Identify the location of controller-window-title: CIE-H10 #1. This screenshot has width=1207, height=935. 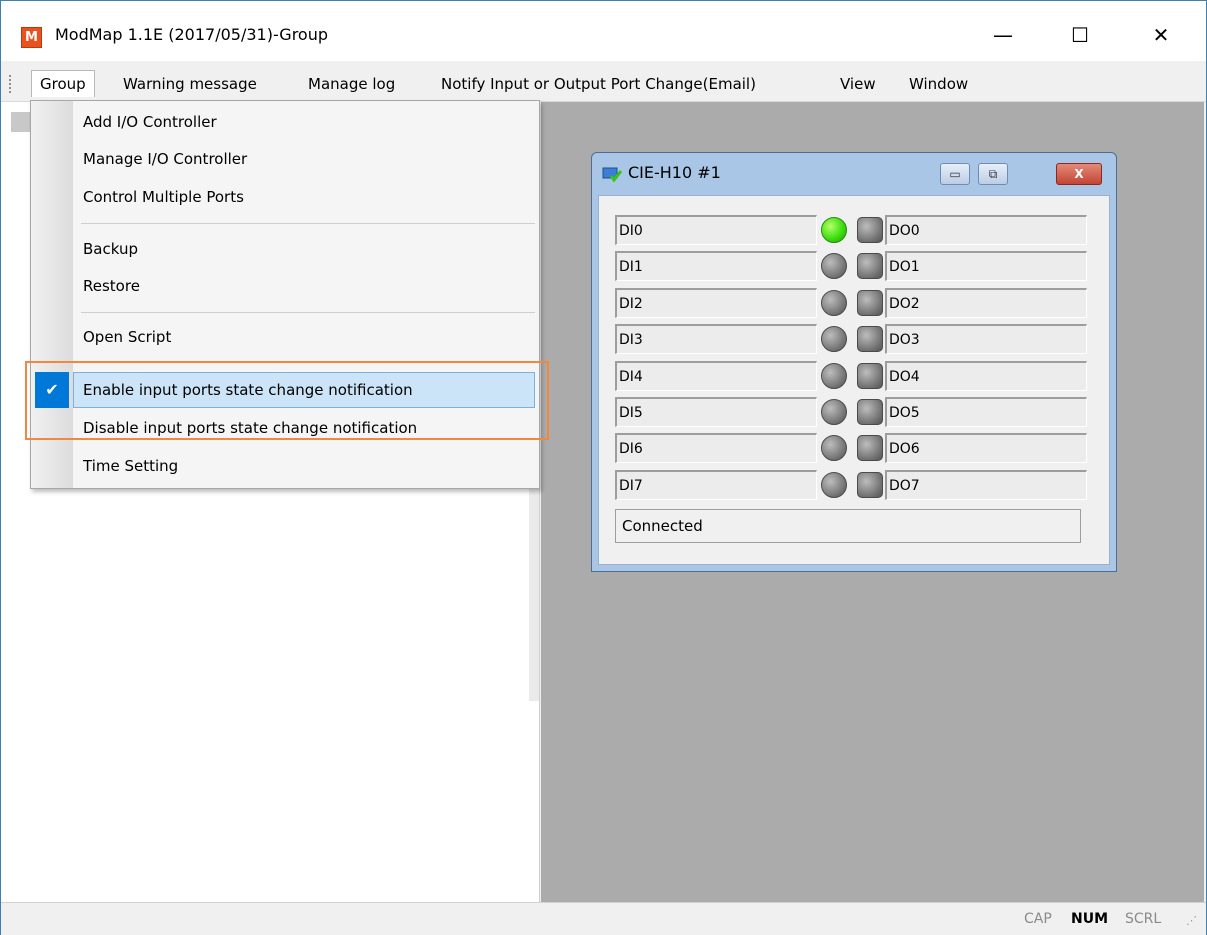
(661, 172).